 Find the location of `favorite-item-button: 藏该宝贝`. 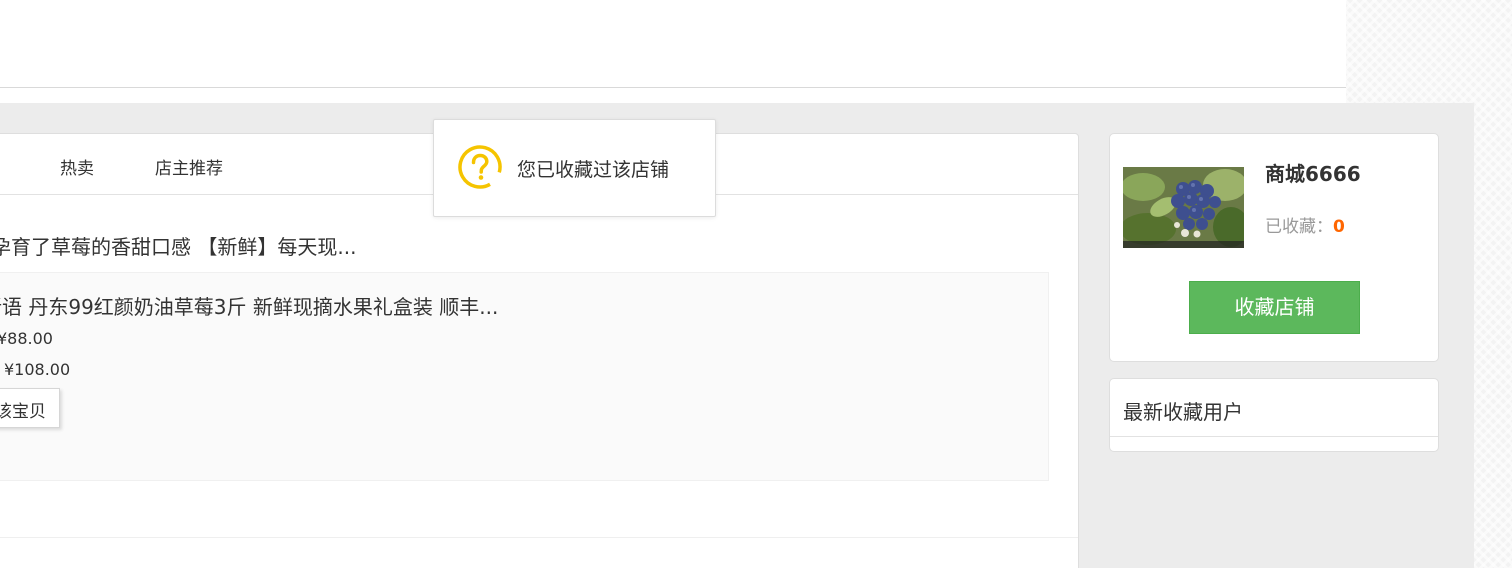

favorite-item-button: 藏该宝贝 is located at coordinates (30, 408).